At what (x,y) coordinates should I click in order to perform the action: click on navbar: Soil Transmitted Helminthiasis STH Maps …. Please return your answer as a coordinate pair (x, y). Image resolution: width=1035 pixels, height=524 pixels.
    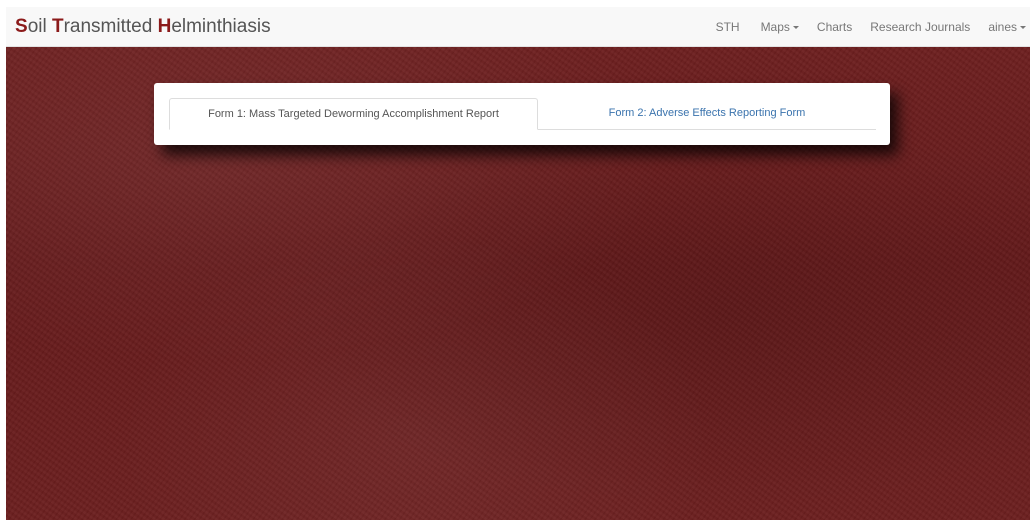
    Looking at the image, I should click on (518, 27).